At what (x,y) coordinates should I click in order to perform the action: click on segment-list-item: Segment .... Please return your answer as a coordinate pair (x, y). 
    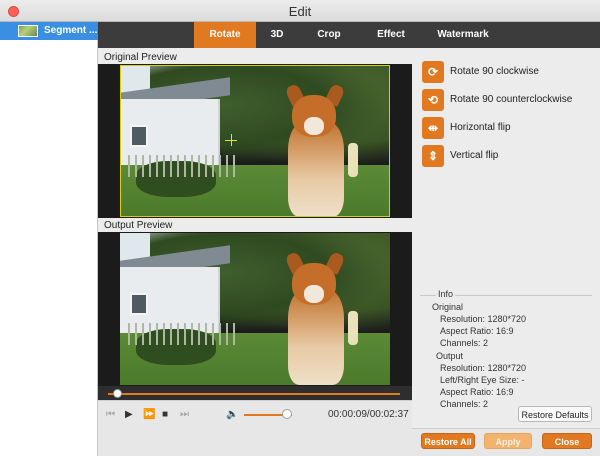
    Looking at the image, I should click on (49, 31).